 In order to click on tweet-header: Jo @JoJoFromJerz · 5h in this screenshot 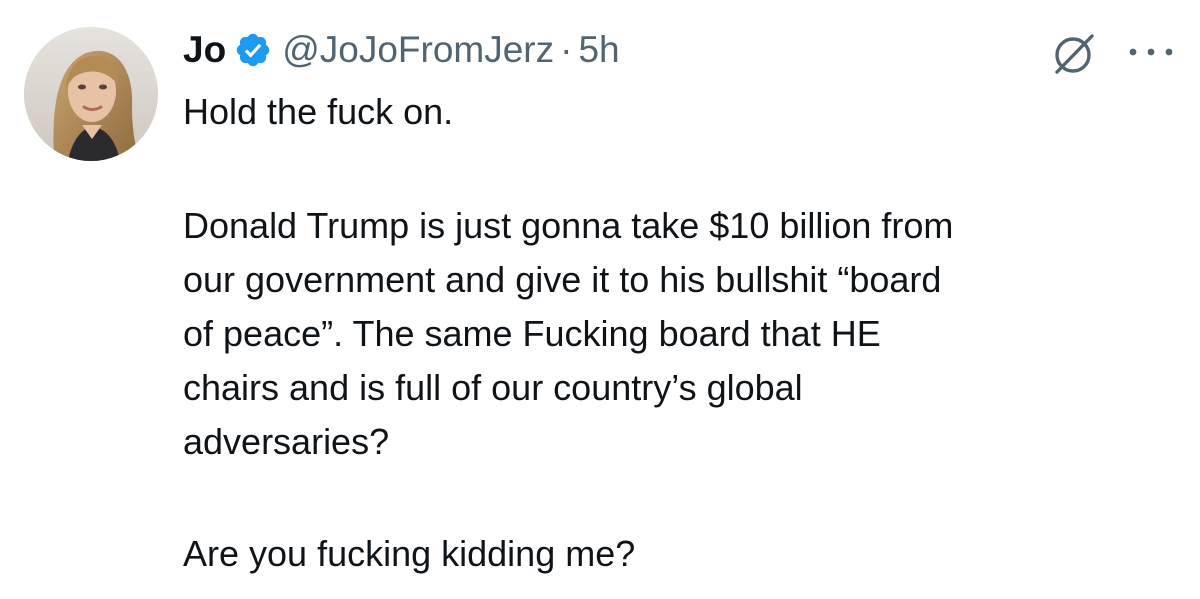, I will do `click(401, 50)`.